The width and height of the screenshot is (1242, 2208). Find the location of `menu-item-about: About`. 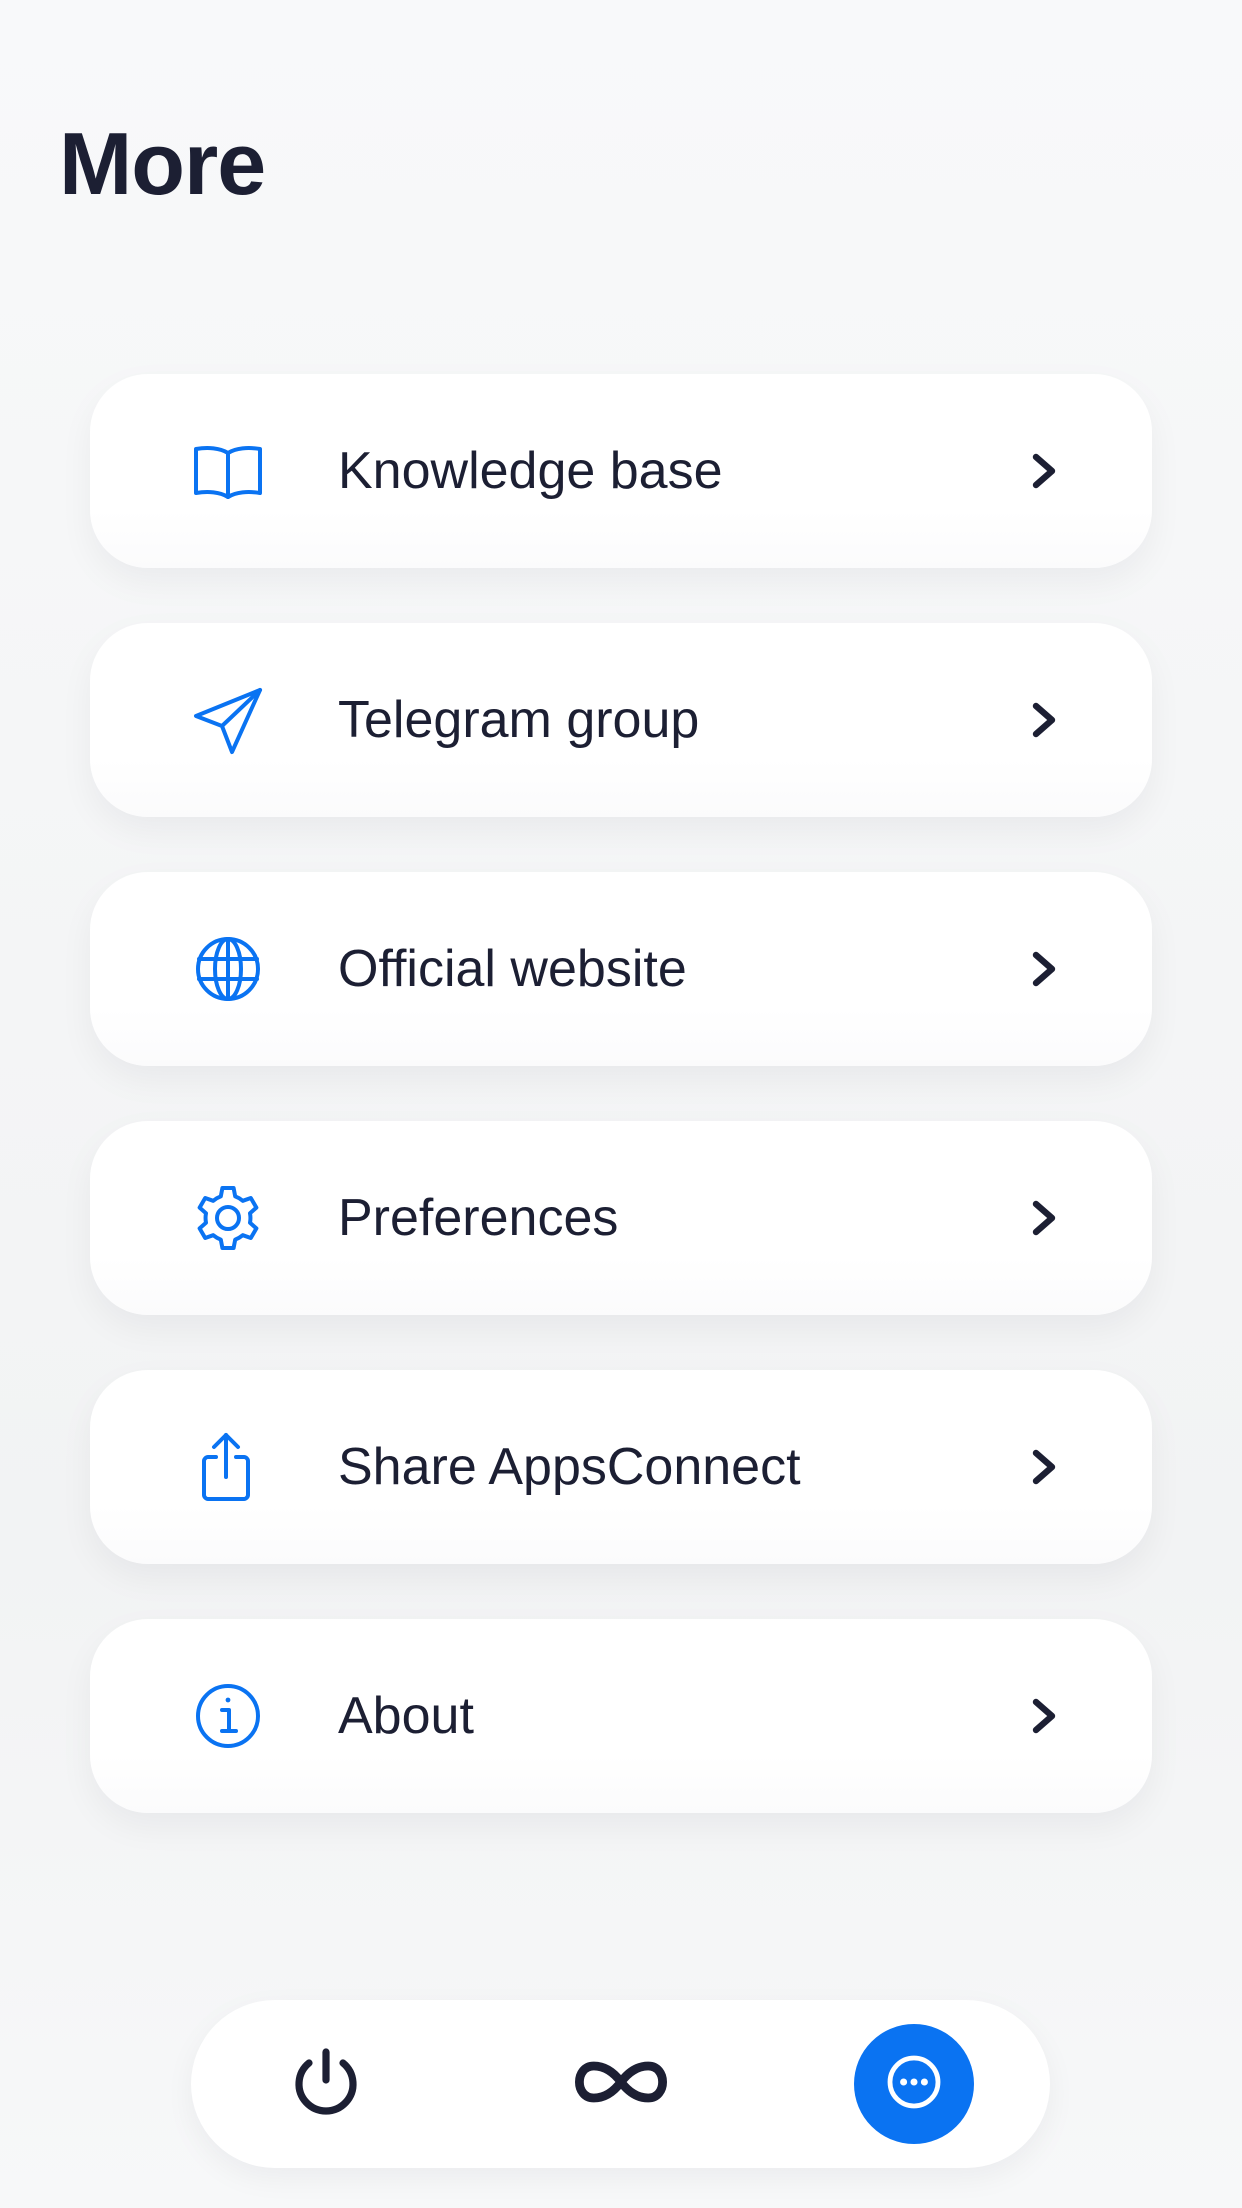

menu-item-about: About is located at coordinates (621, 1716).